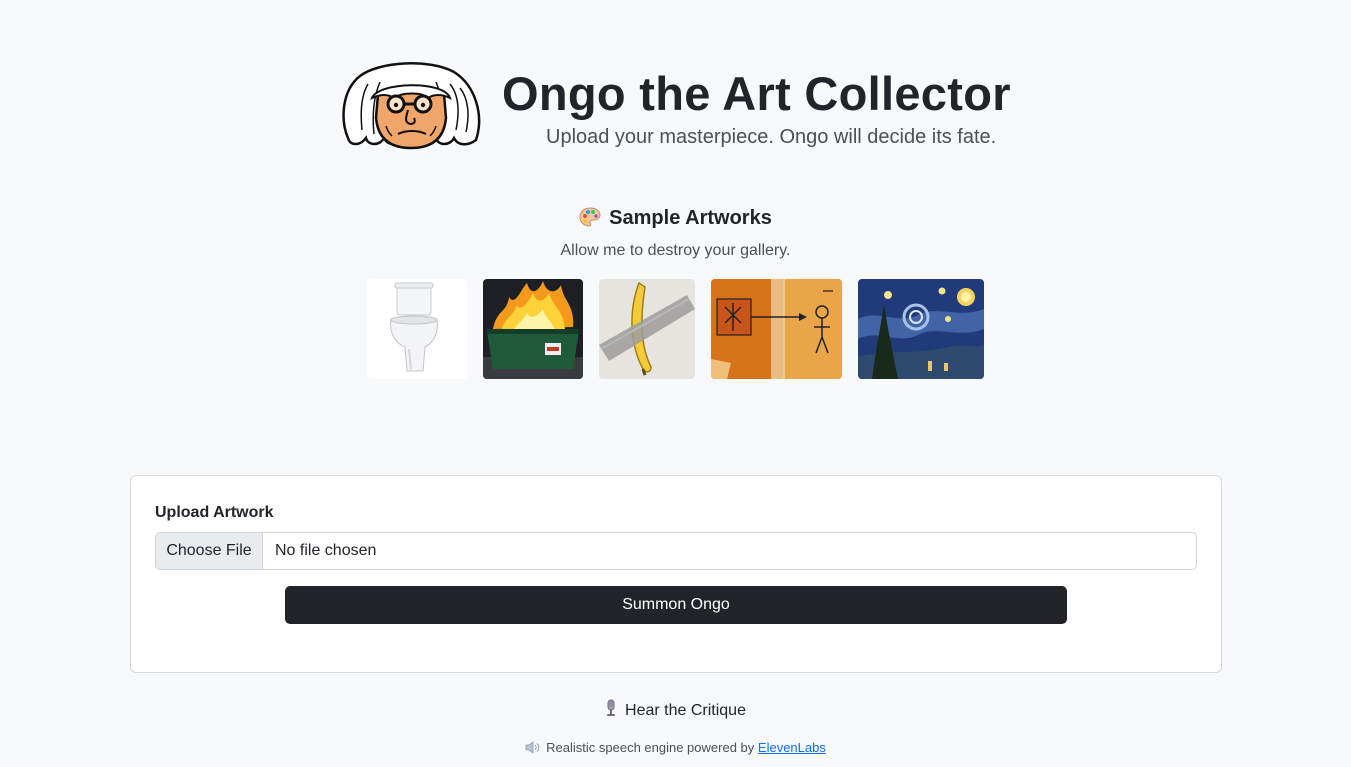 The width and height of the screenshot is (1351, 767). Describe the element at coordinates (676, 605) in the screenshot. I see `summon-ongo-button: Summon Ongo` at that location.